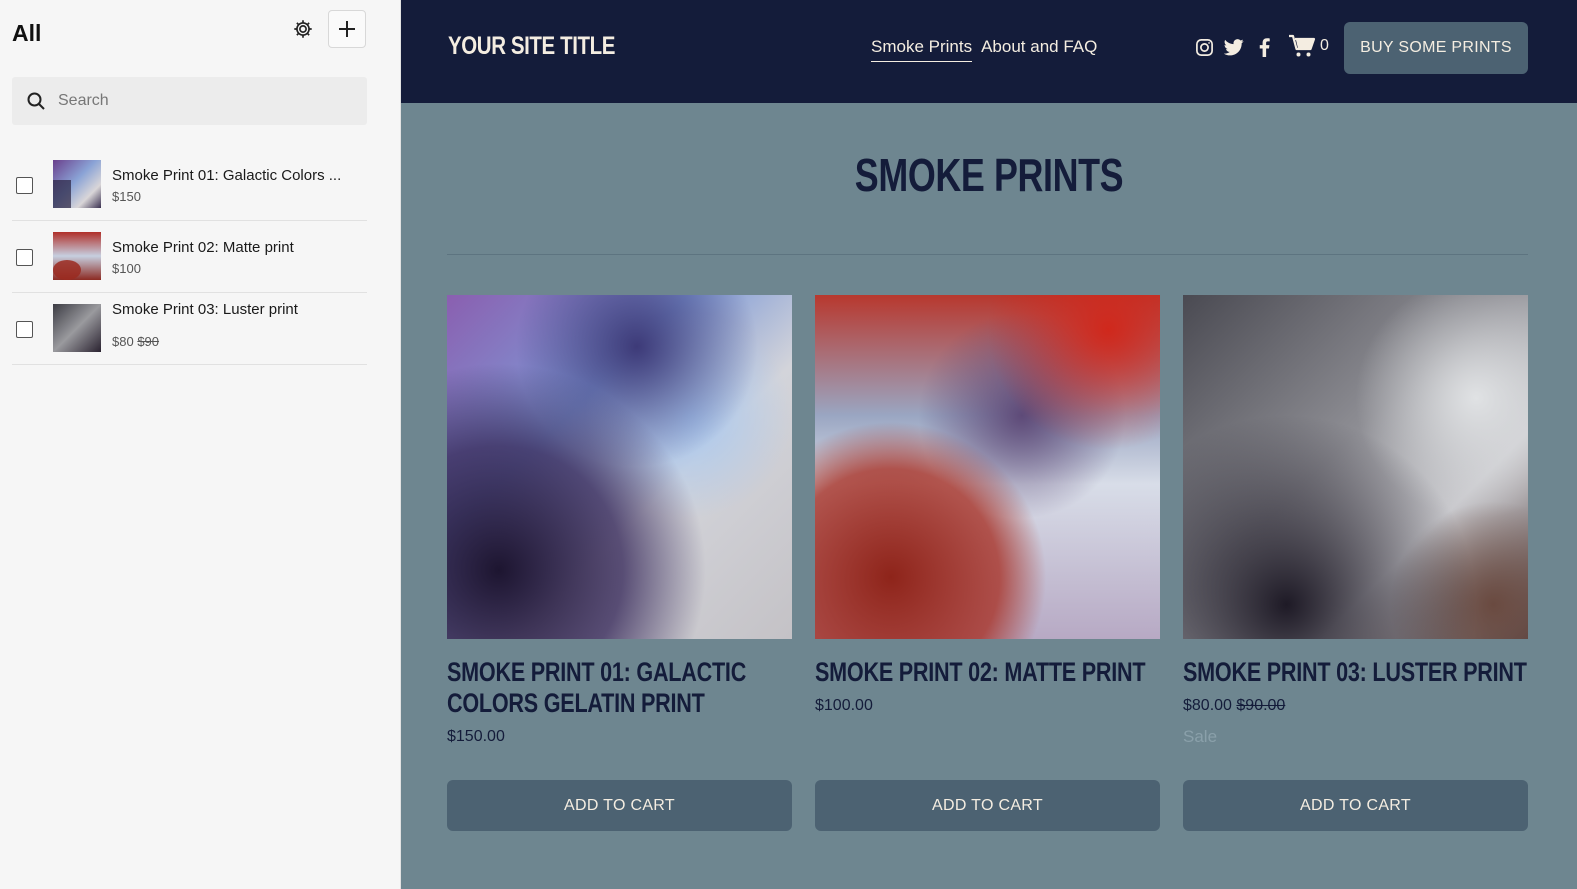  Describe the element at coordinates (1207, 705) in the screenshot. I see `product-sale-price: $80.00` at that location.